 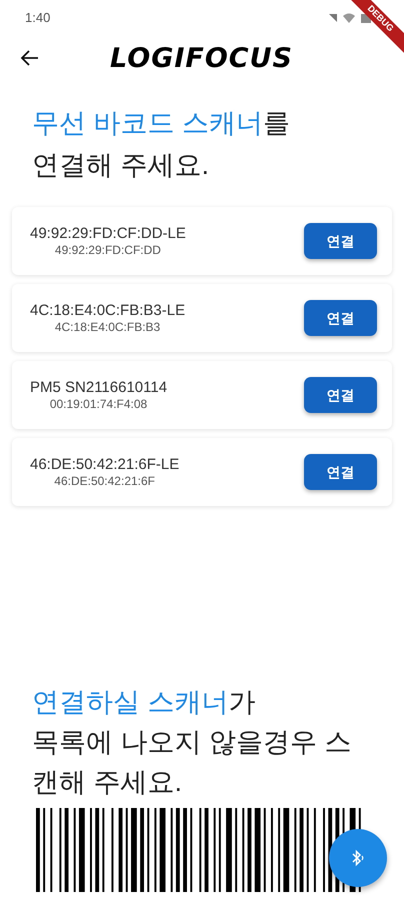 I want to click on device-address: 00:19:01:74:F4:08, so click(x=99, y=404).